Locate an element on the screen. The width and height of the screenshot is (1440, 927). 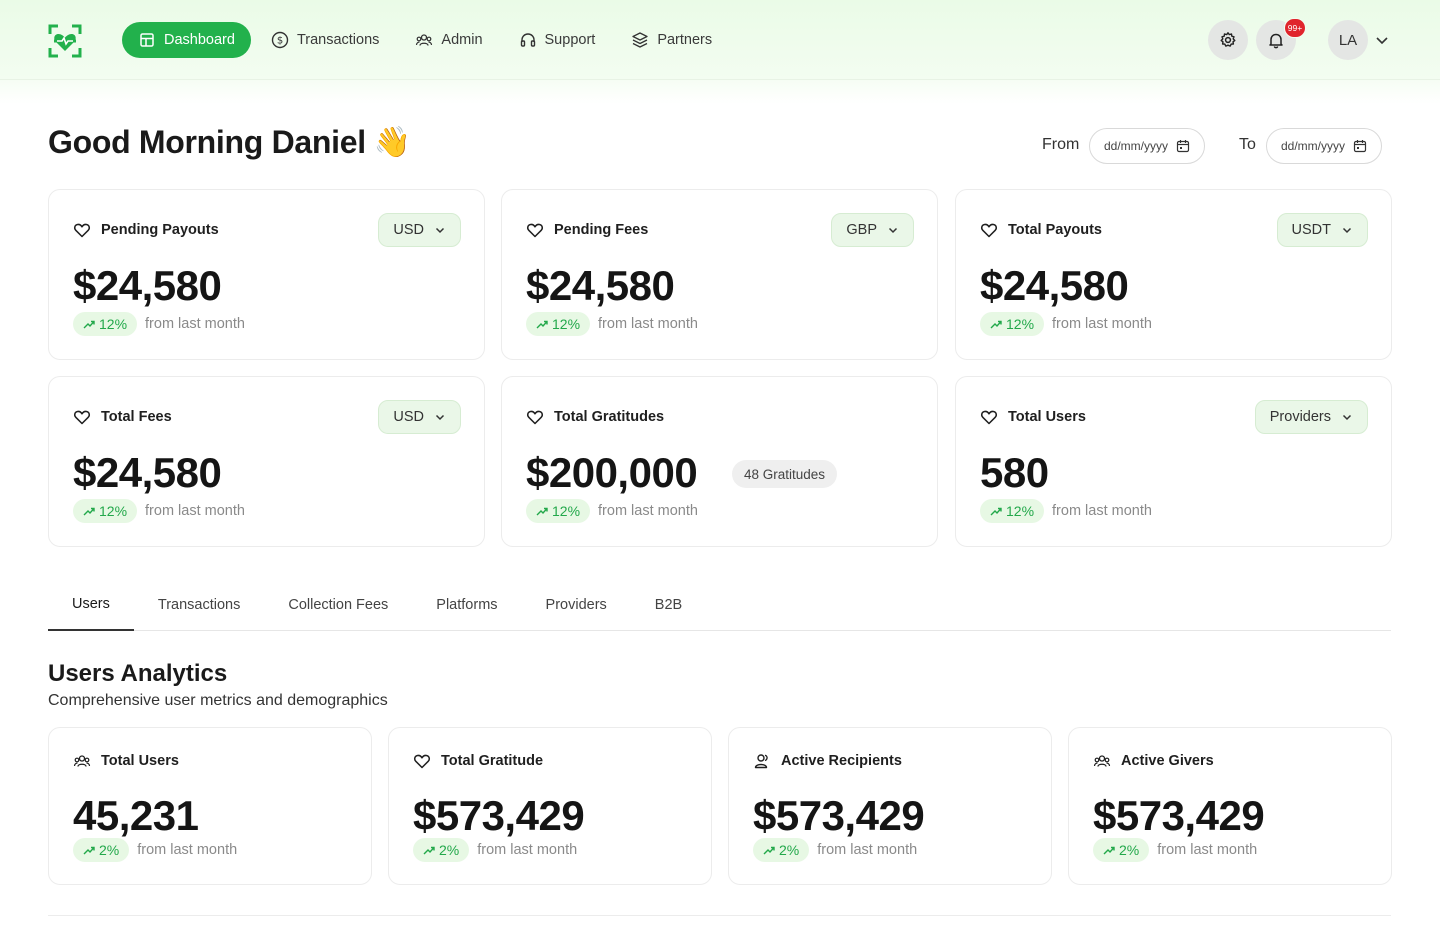
nav-label: Admin is located at coordinates (462, 40).